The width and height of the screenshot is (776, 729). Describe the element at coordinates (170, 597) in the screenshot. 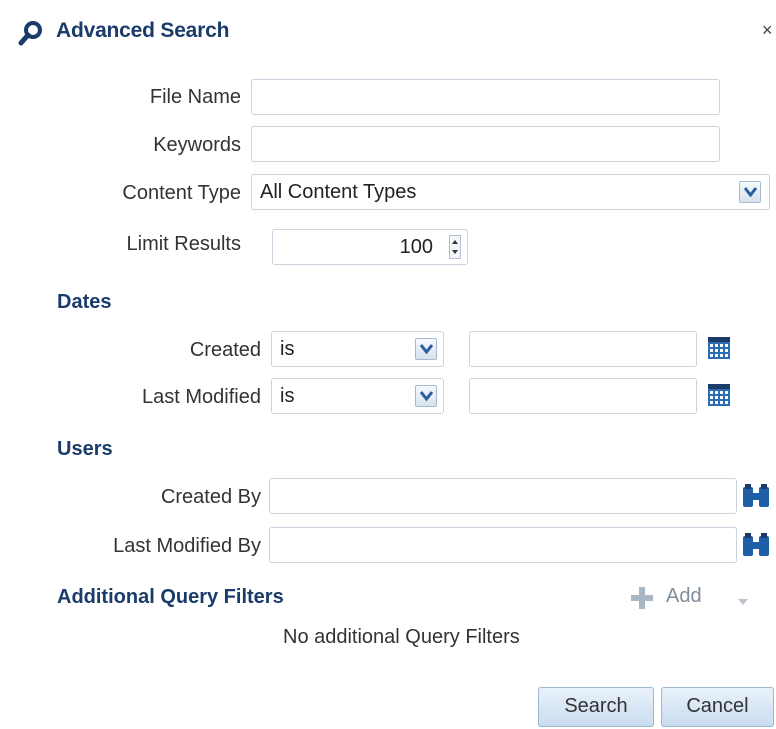

I see `filters-heading: Additional Query Filters` at that location.